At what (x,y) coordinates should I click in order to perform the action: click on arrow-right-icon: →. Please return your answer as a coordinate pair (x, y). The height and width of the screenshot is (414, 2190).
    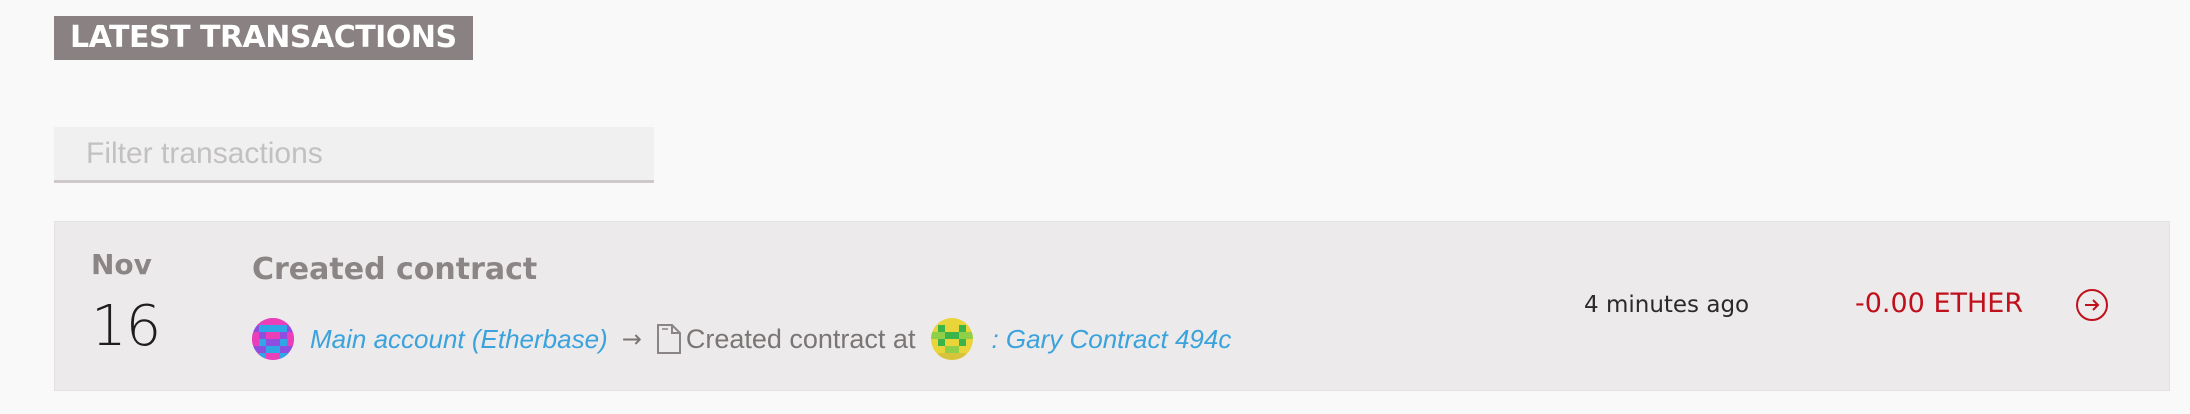
    Looking at the image, I should click on (631, 339).